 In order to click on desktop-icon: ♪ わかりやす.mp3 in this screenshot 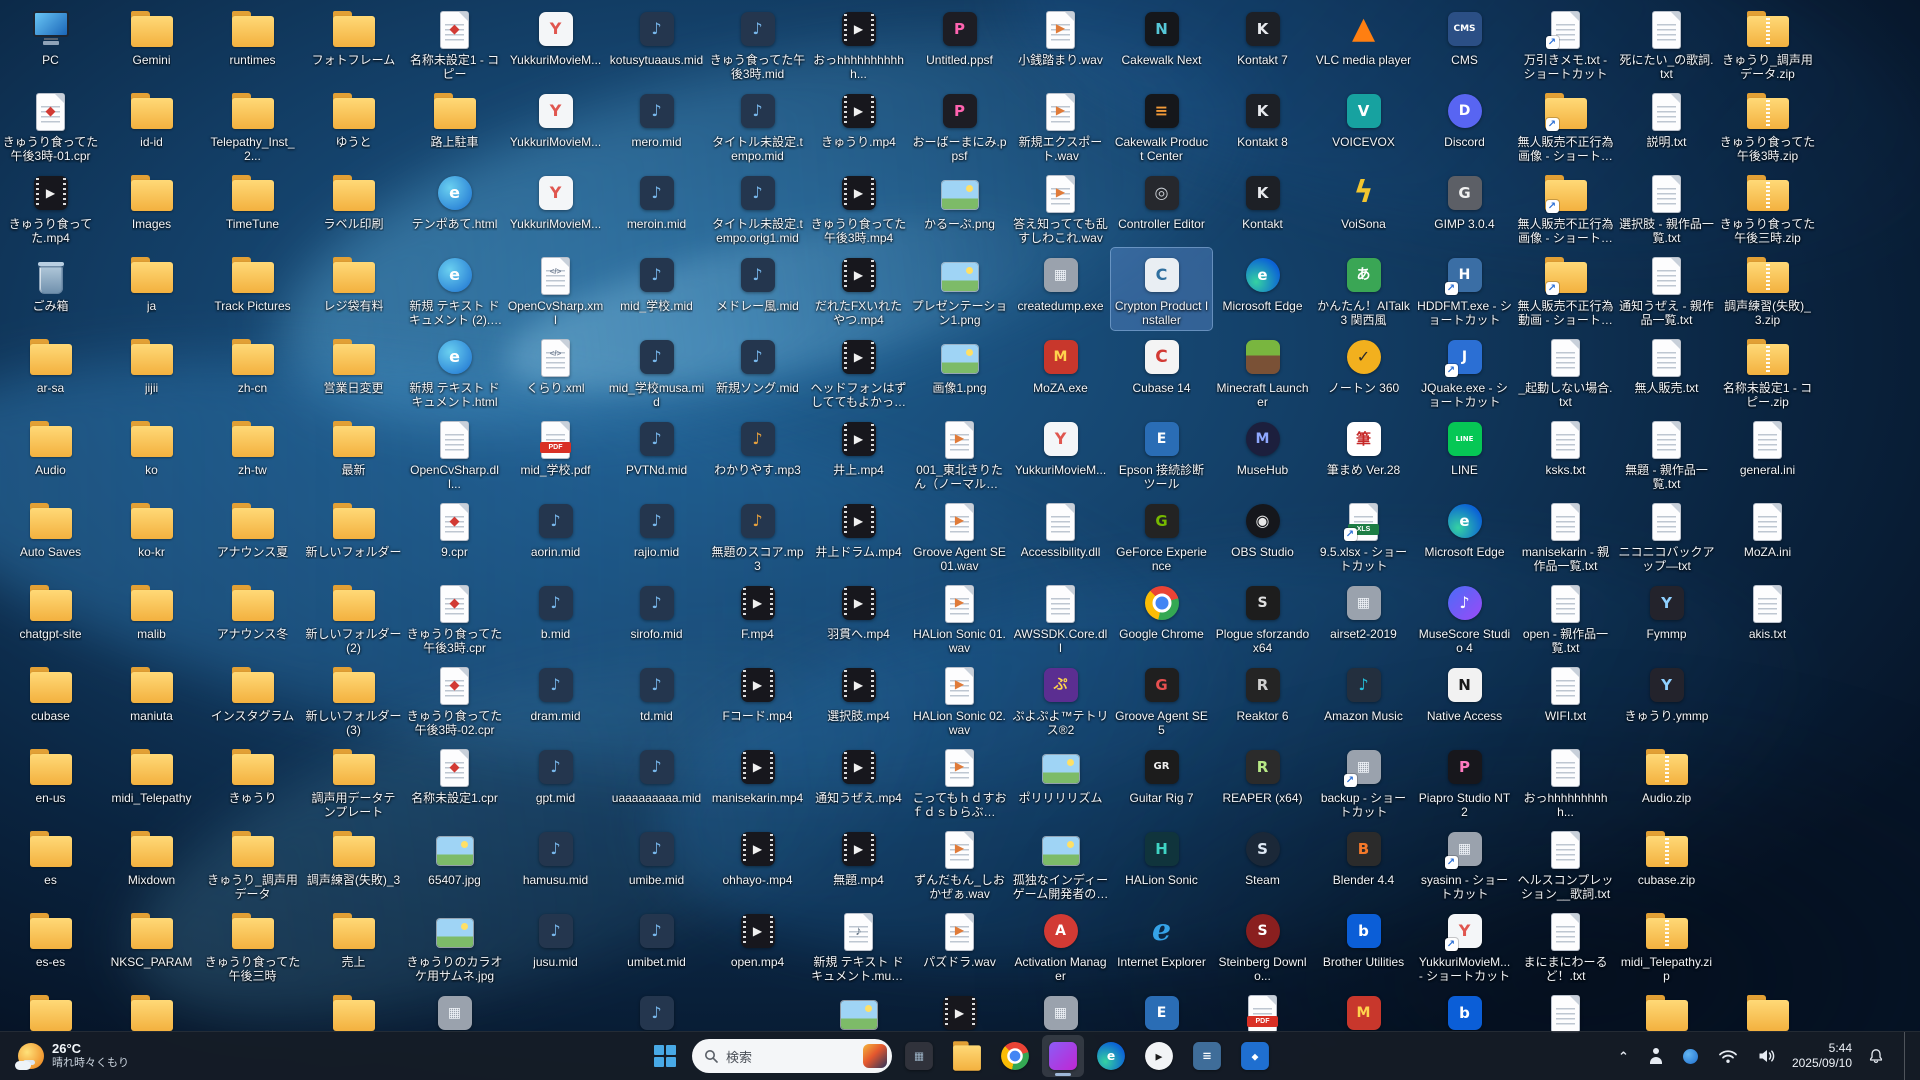, I will do `click(757, 453)`.